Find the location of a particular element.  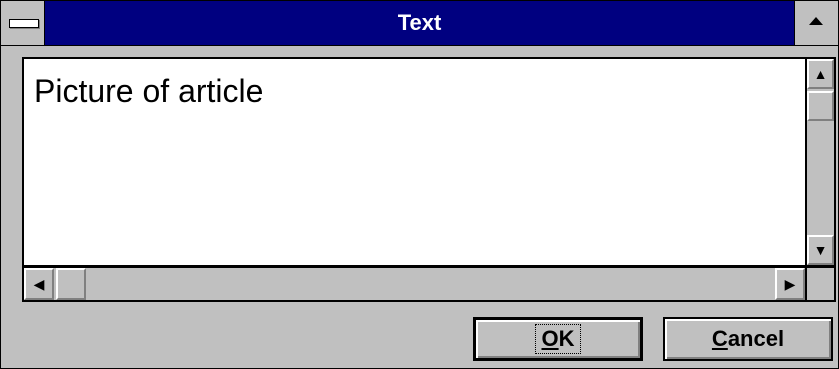

title-bar: Text is located at coordinates (419, 23).